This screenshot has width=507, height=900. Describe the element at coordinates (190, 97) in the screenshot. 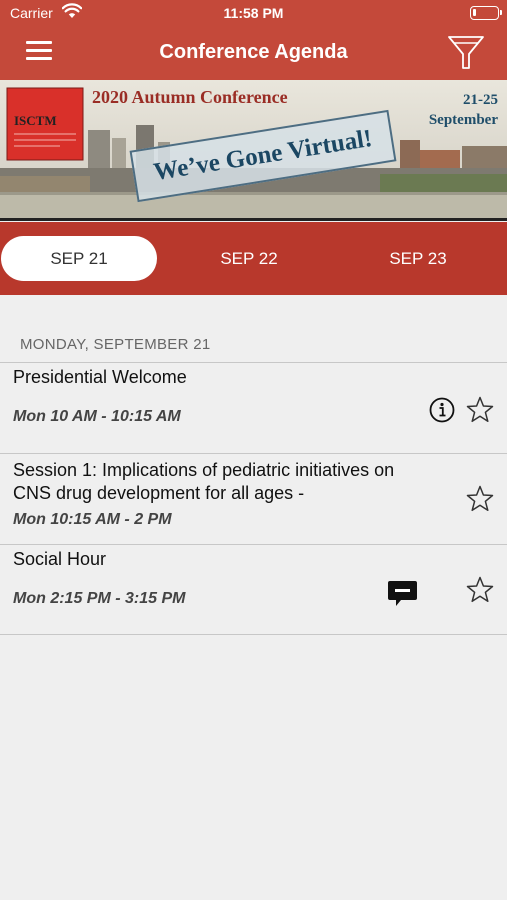

I see `conference-title: 2020 Autumn Conference` at that location.